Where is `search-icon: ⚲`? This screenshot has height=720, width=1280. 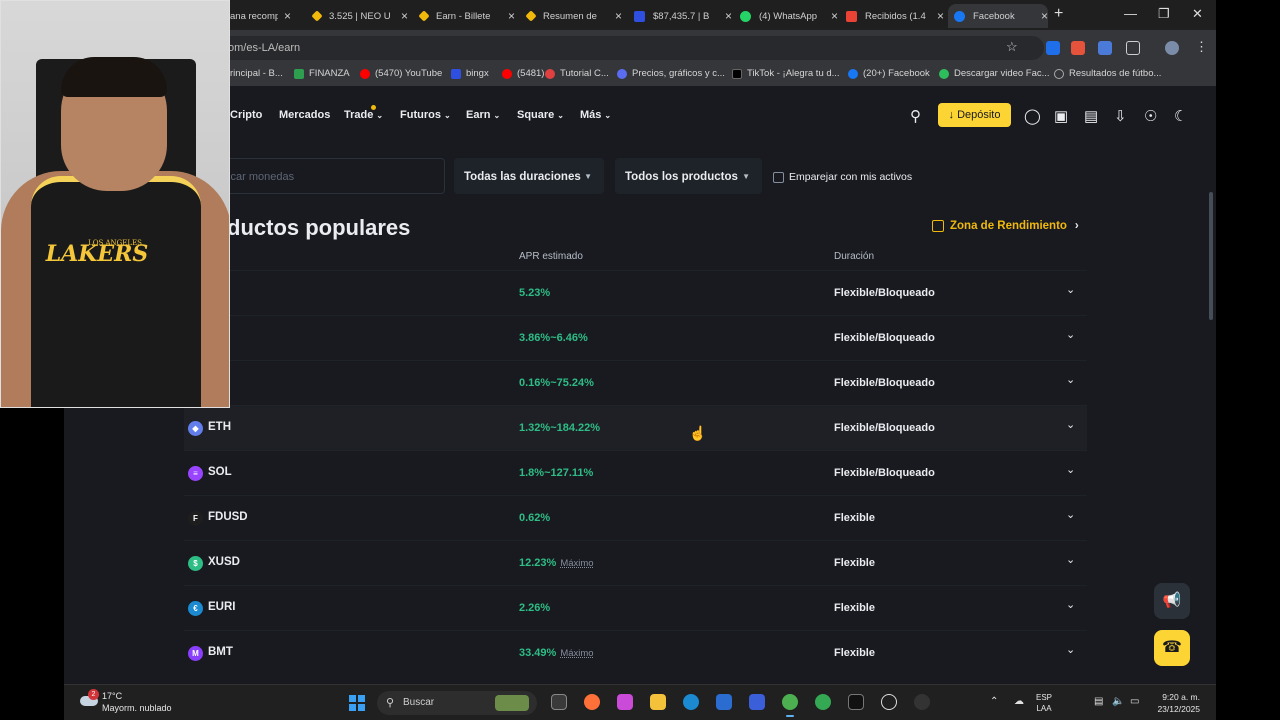 search-icon: ⚲ is located at coordinates (915, 116).